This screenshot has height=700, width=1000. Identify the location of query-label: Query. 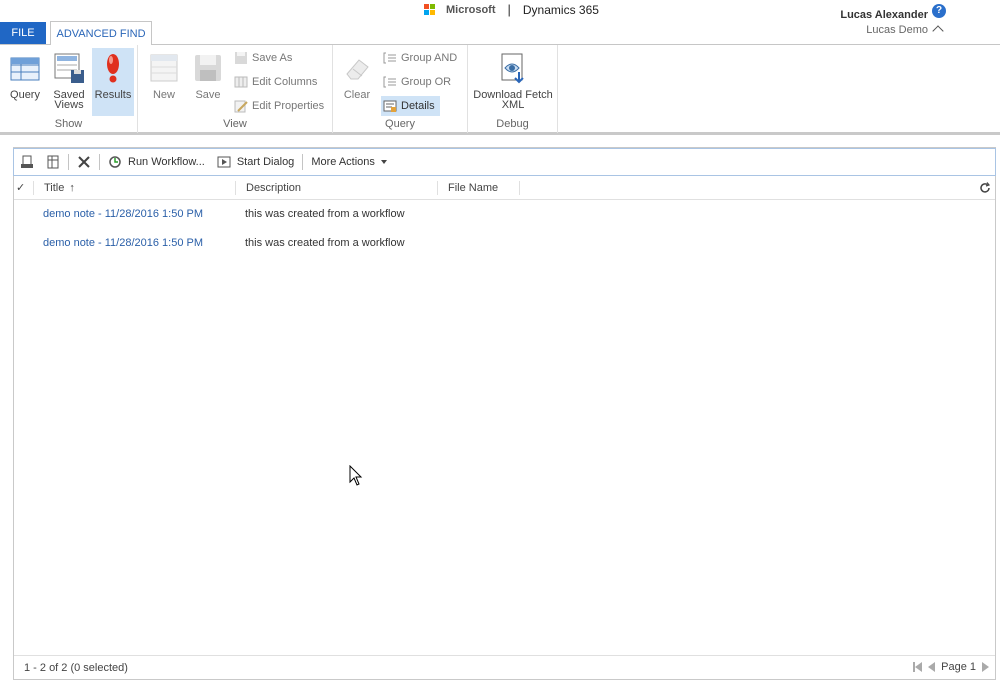
(25, 95).